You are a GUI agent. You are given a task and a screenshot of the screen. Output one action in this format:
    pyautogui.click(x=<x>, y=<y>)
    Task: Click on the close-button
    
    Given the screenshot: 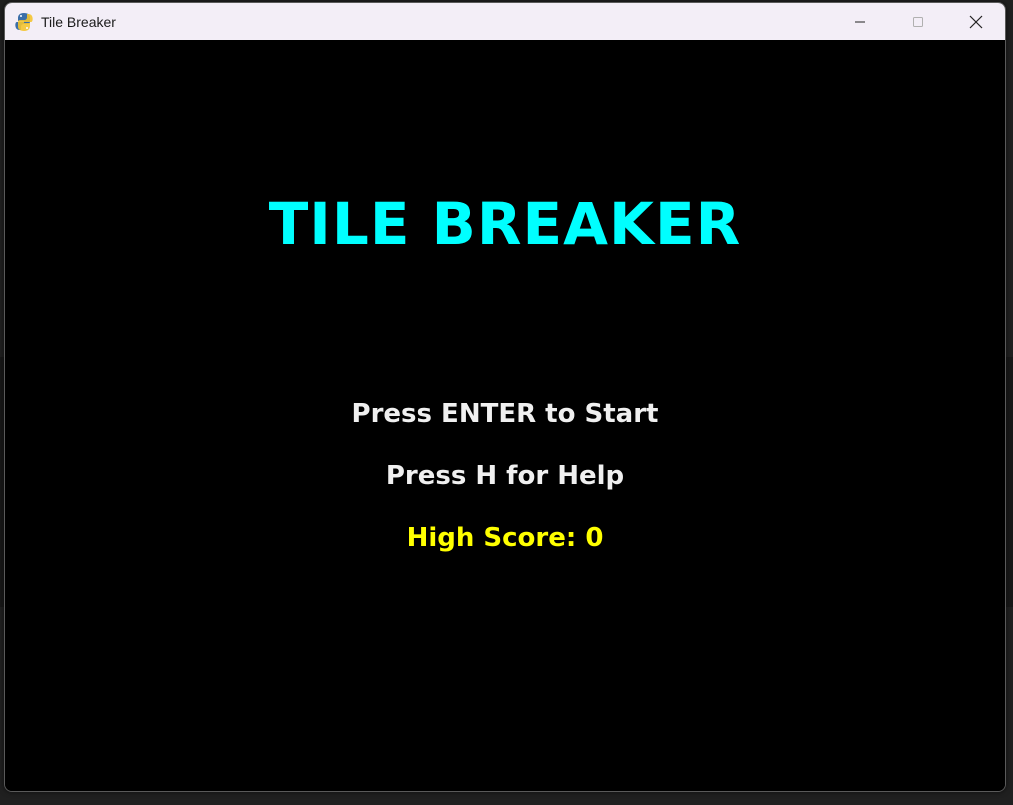 What is the action you would take?
    pyautogui.click(x=976, y=21)
    